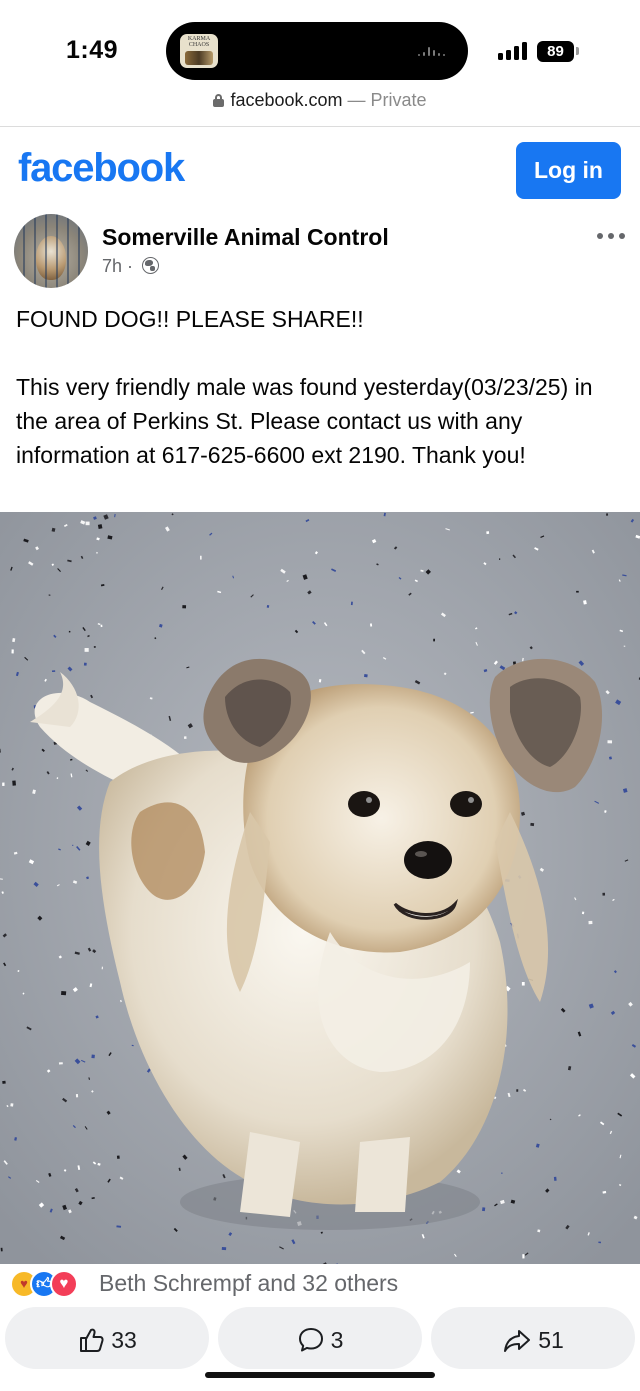  I want to click on cellular-signal-icon, so click(514, 51).